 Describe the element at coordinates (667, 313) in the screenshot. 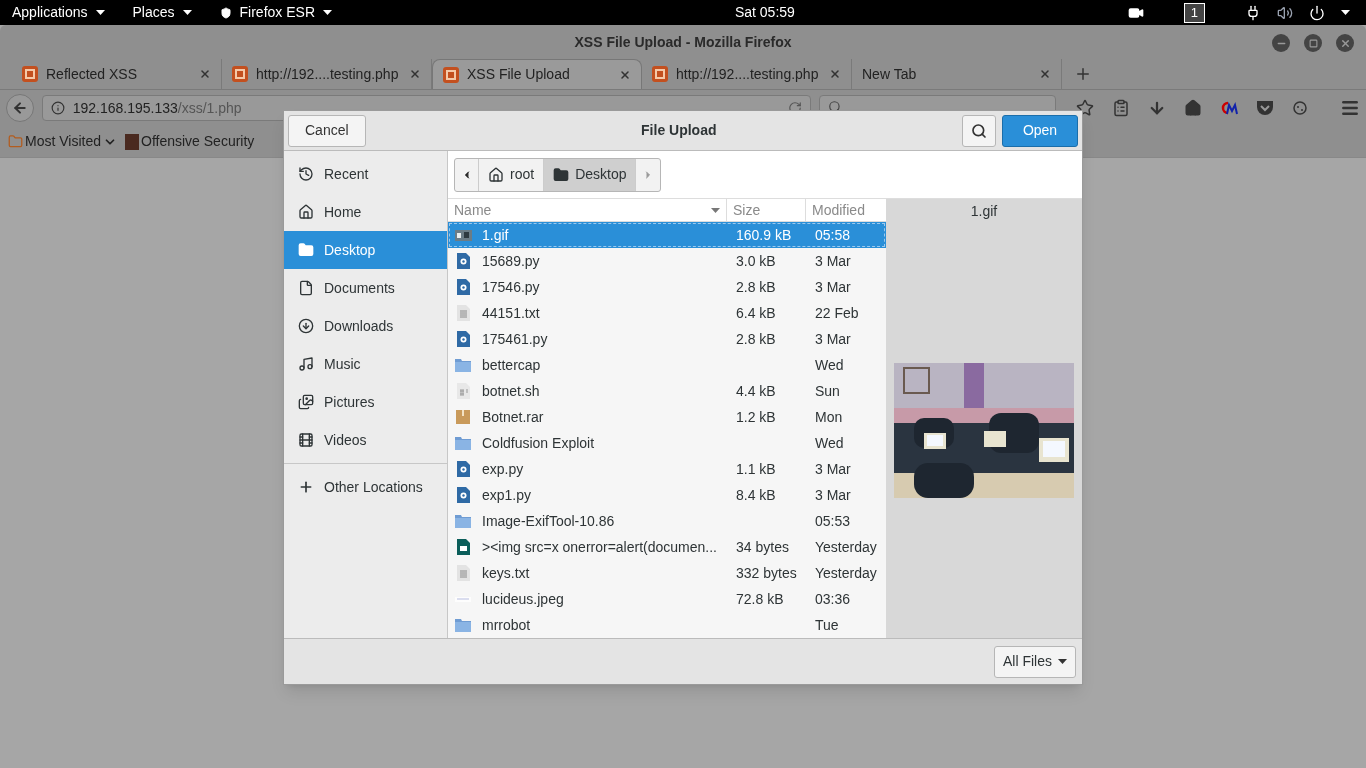

I see `file-row: 44151.txt 6.4 kB 22 Feb` at that location.